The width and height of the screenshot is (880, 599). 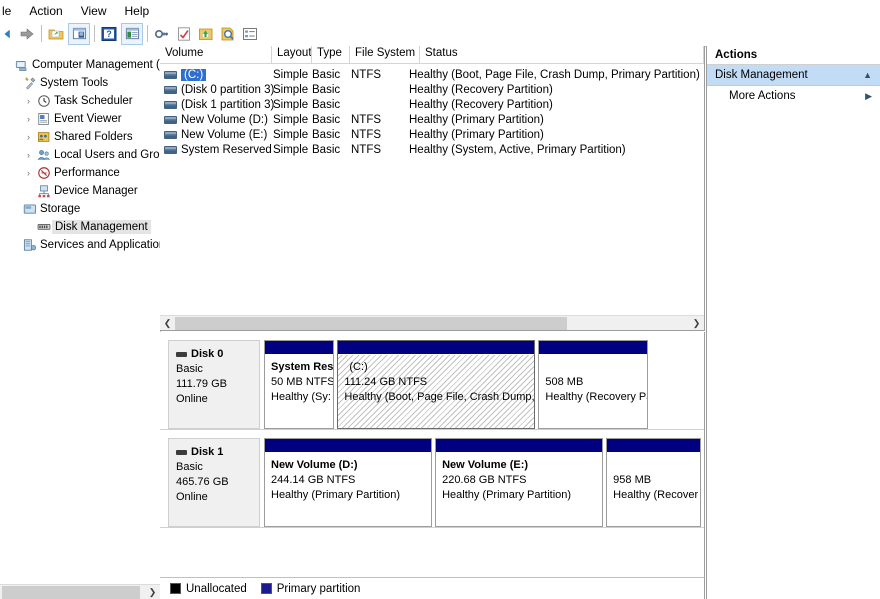 I want to click on column-header-layout: Layout, so click(x=292, y=54).